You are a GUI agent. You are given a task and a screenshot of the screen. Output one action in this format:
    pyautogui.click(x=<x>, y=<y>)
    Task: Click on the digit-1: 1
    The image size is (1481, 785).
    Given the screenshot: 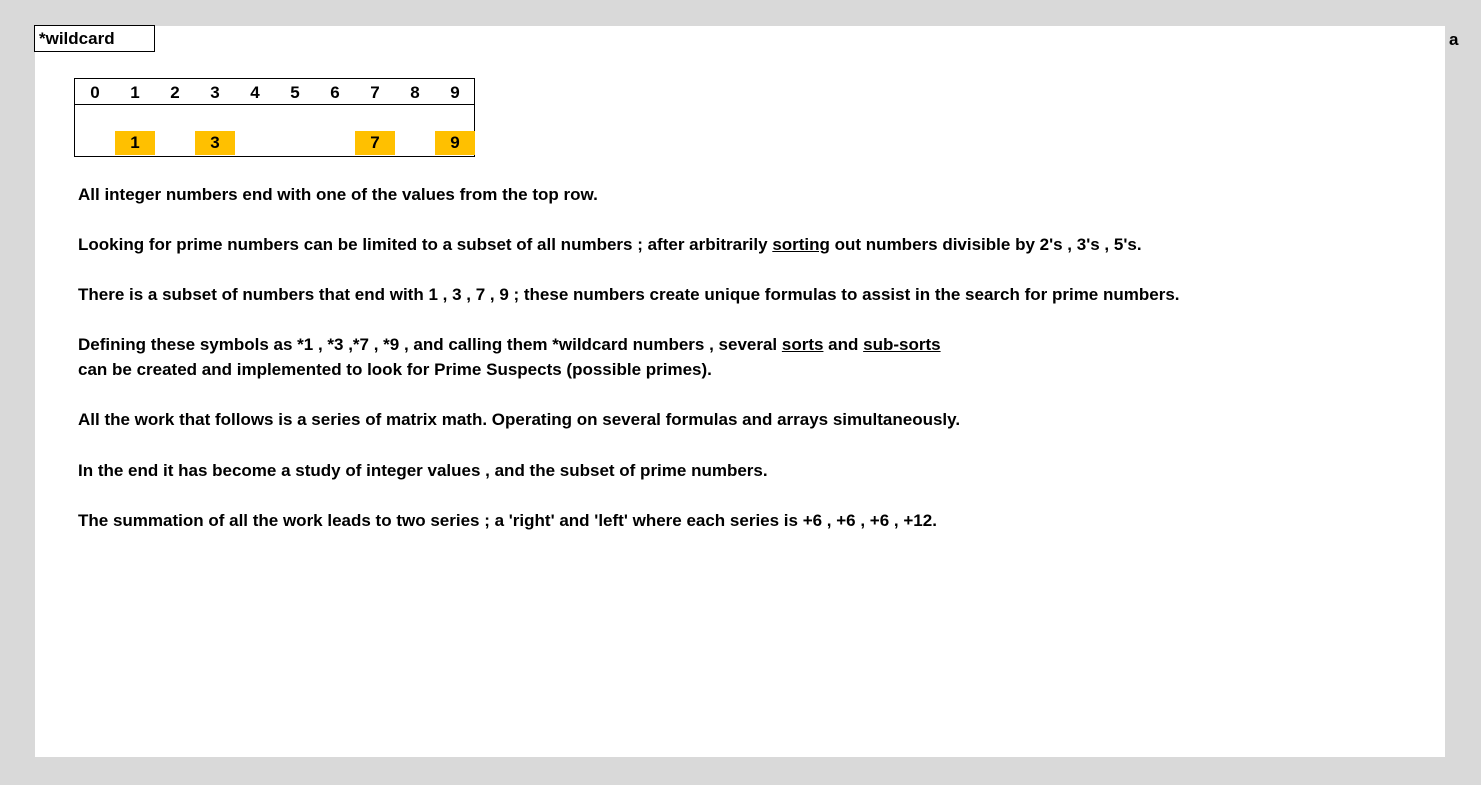 What is the action you would take?
    pyautogui.click(x=135, y=92)
    